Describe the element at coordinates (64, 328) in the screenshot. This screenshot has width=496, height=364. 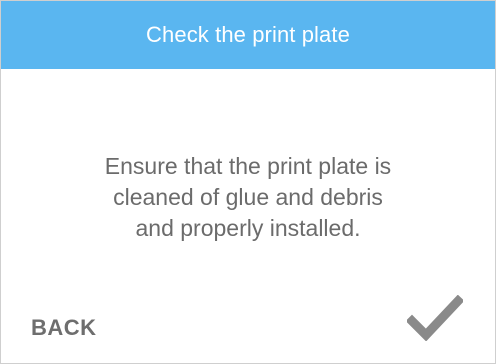
I see `back-button: BACK` at that location.